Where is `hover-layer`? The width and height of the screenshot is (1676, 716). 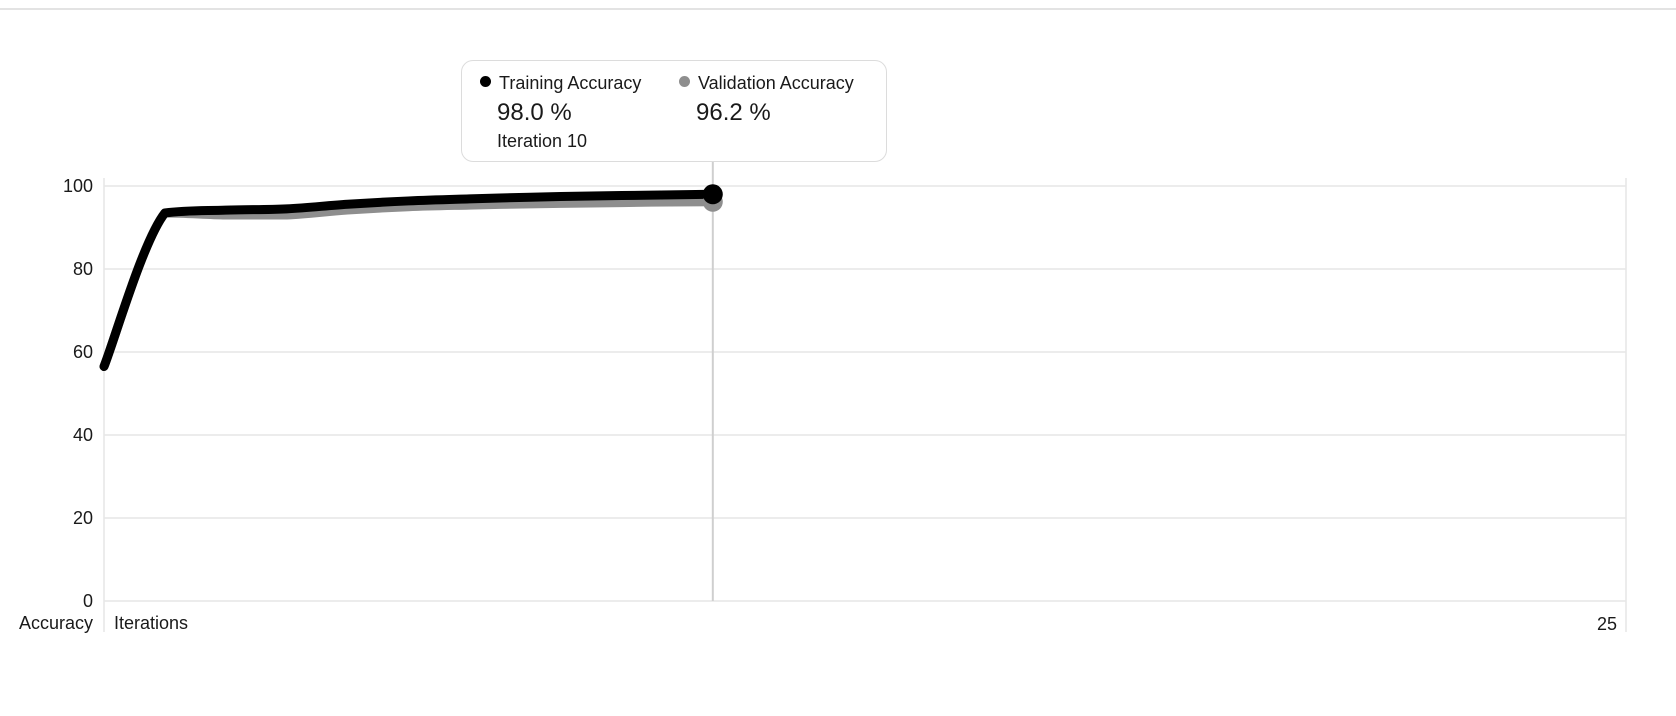 hover-layer is located at coordinates (712, 198).